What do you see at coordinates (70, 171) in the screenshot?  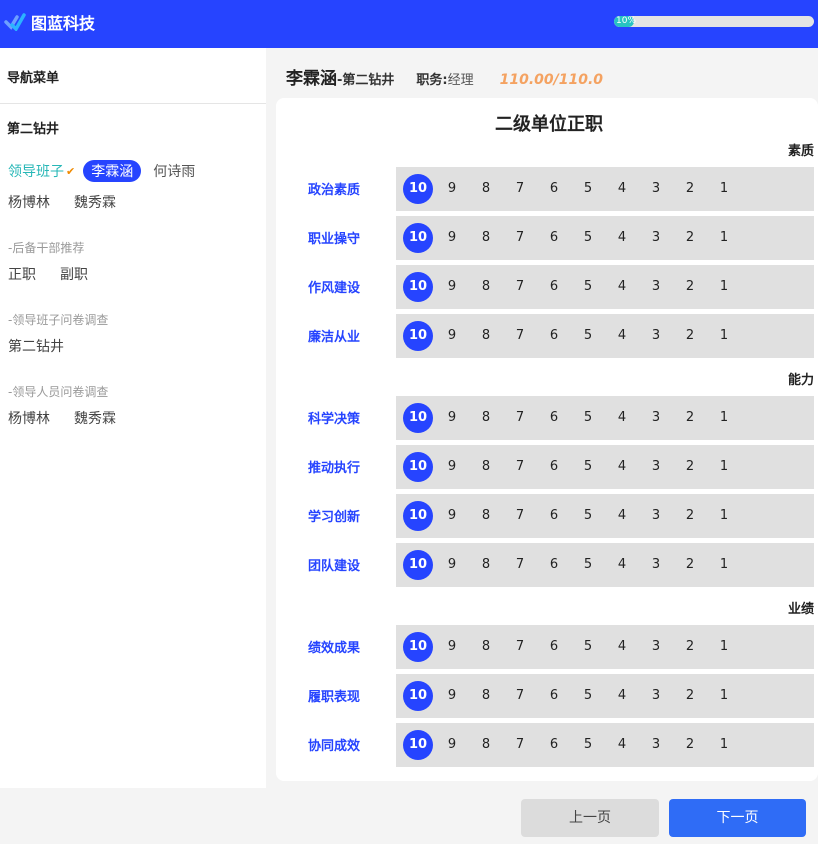 I see `chevron-down-icon: ✔` at bounding box center [70, 171].